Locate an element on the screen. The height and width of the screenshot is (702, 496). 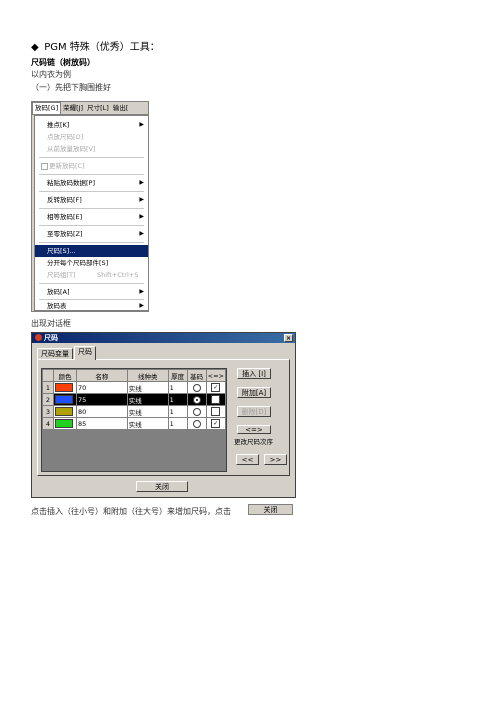
delete-button: 删除[D] is located at coordinates (254, 411).